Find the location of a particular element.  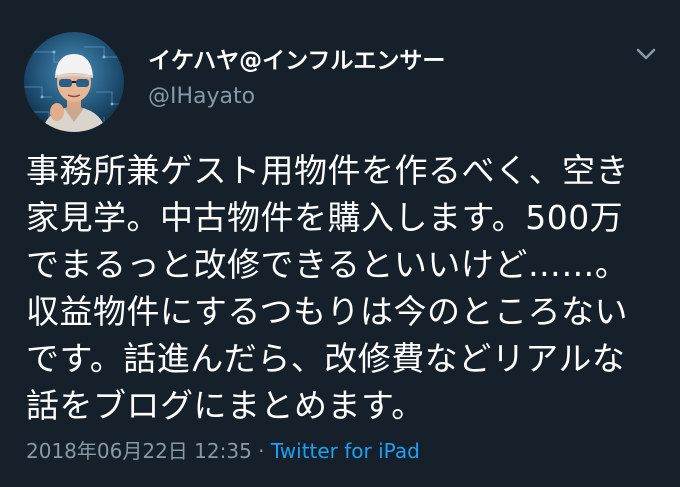

tweet-meta: 2018年06月22日 12:35 · Twitter for iPad is located at coordinates (223, 451).